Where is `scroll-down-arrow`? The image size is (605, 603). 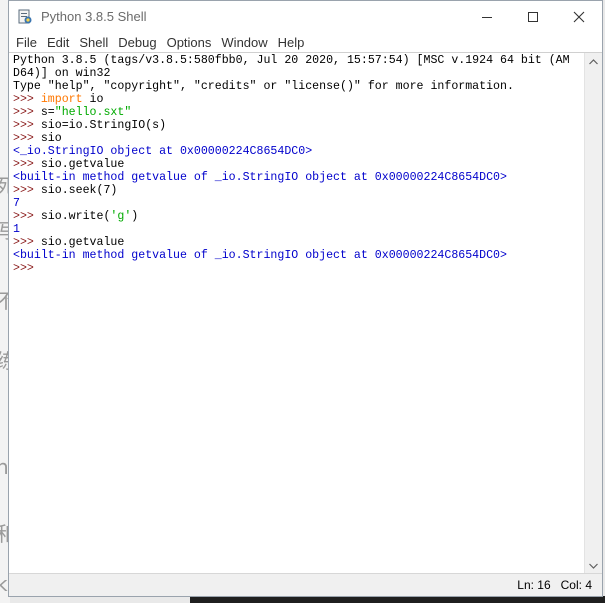
scroll-down-arrow is located at coordinates (593, 565).